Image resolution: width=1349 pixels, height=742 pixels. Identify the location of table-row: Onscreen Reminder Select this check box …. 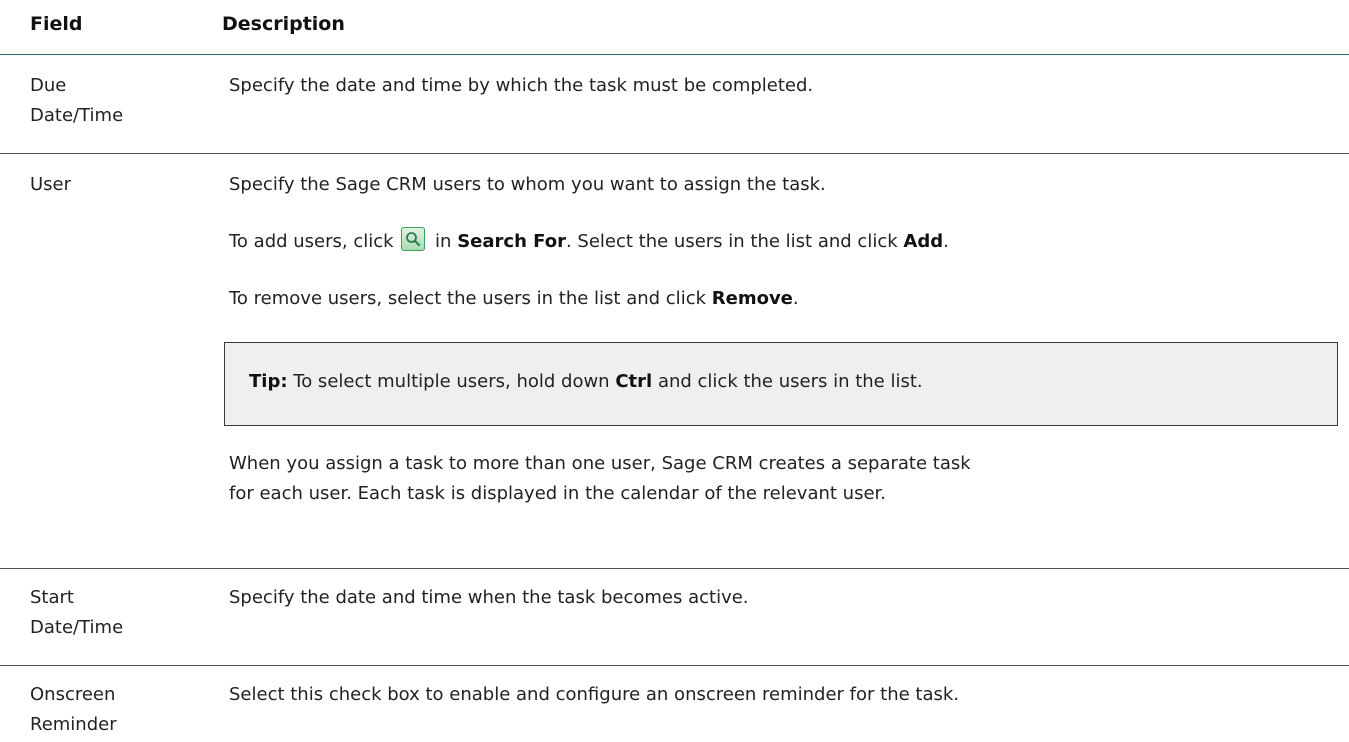
(674, 704).